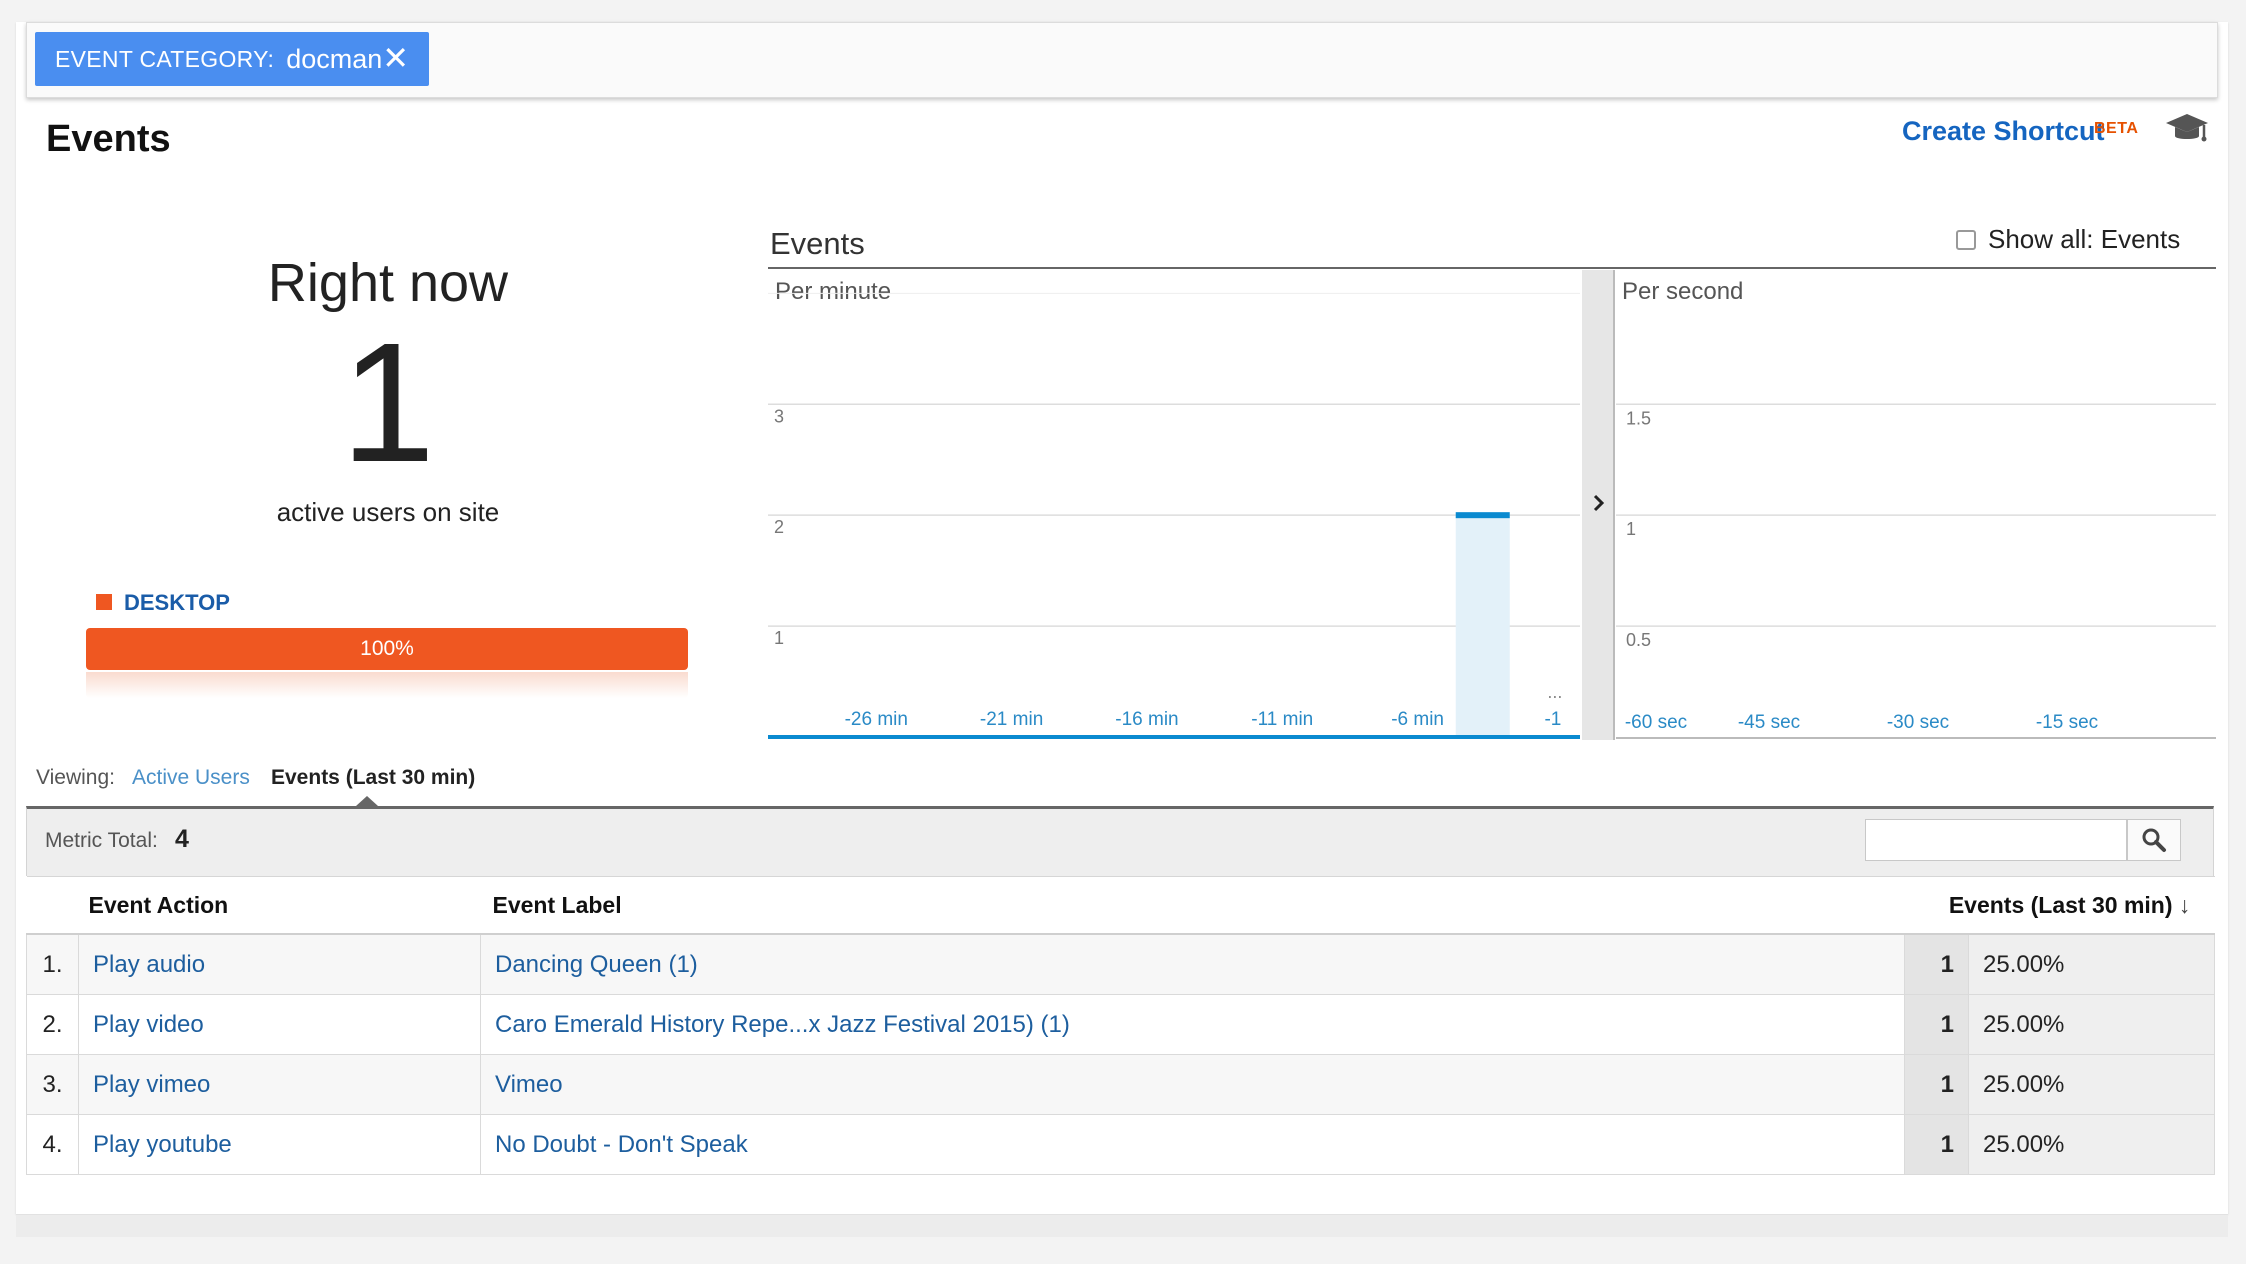 The width and height of the screenshot is (2246, 1264). What do you see at coordinates (1918, 722) in the screenshot?
I see `x-tick-label: -30 sec` at bounding box center [1918, 722].